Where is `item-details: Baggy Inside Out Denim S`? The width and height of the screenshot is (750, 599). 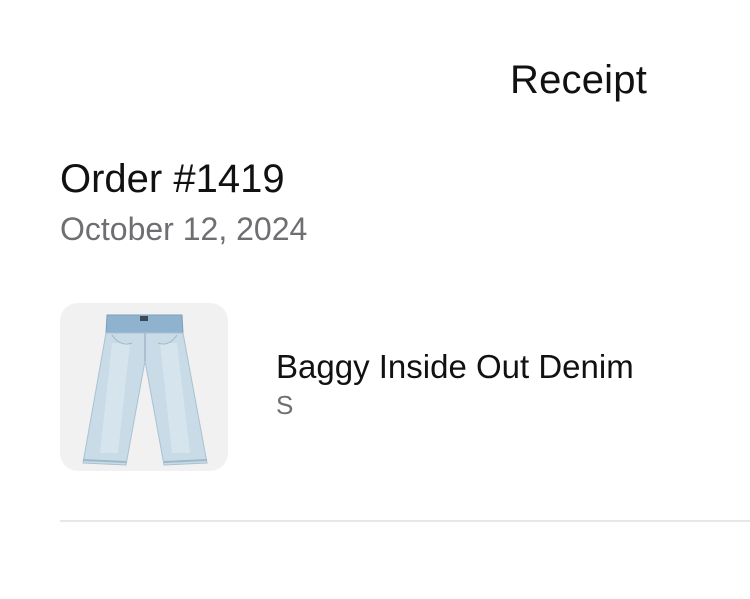 item-details: Baggy Inside Out Denim S is located at coordinates (455, 384).